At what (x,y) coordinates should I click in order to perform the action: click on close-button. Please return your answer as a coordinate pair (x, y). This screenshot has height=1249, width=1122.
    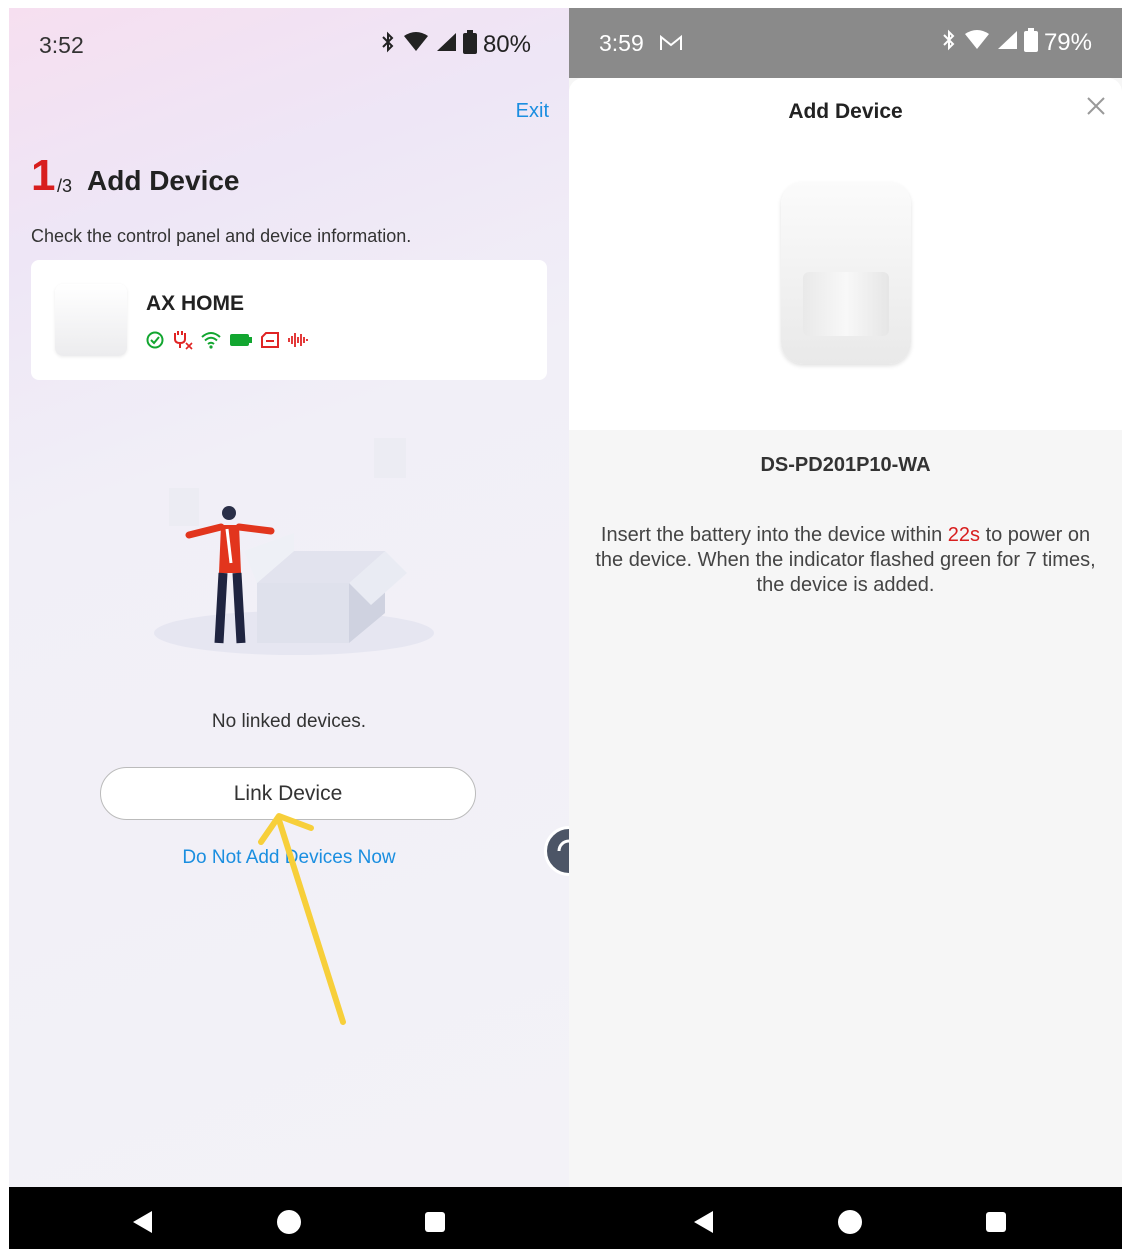
    Looking at the image, I should click on (1096, 109).